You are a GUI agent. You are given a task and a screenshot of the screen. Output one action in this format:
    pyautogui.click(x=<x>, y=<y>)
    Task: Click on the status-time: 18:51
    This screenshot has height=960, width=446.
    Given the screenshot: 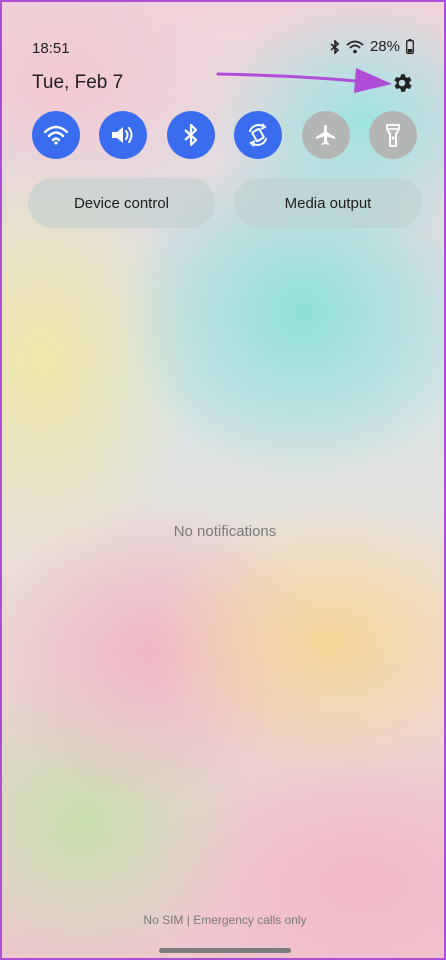 What is the action you would take?
    pyautogui.click(x=51, y=48)
    